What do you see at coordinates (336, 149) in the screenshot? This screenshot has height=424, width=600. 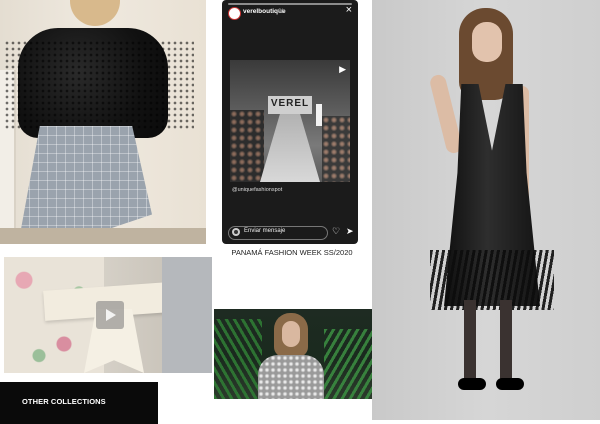 I see `audience-right` at bounding box center [336, 149].